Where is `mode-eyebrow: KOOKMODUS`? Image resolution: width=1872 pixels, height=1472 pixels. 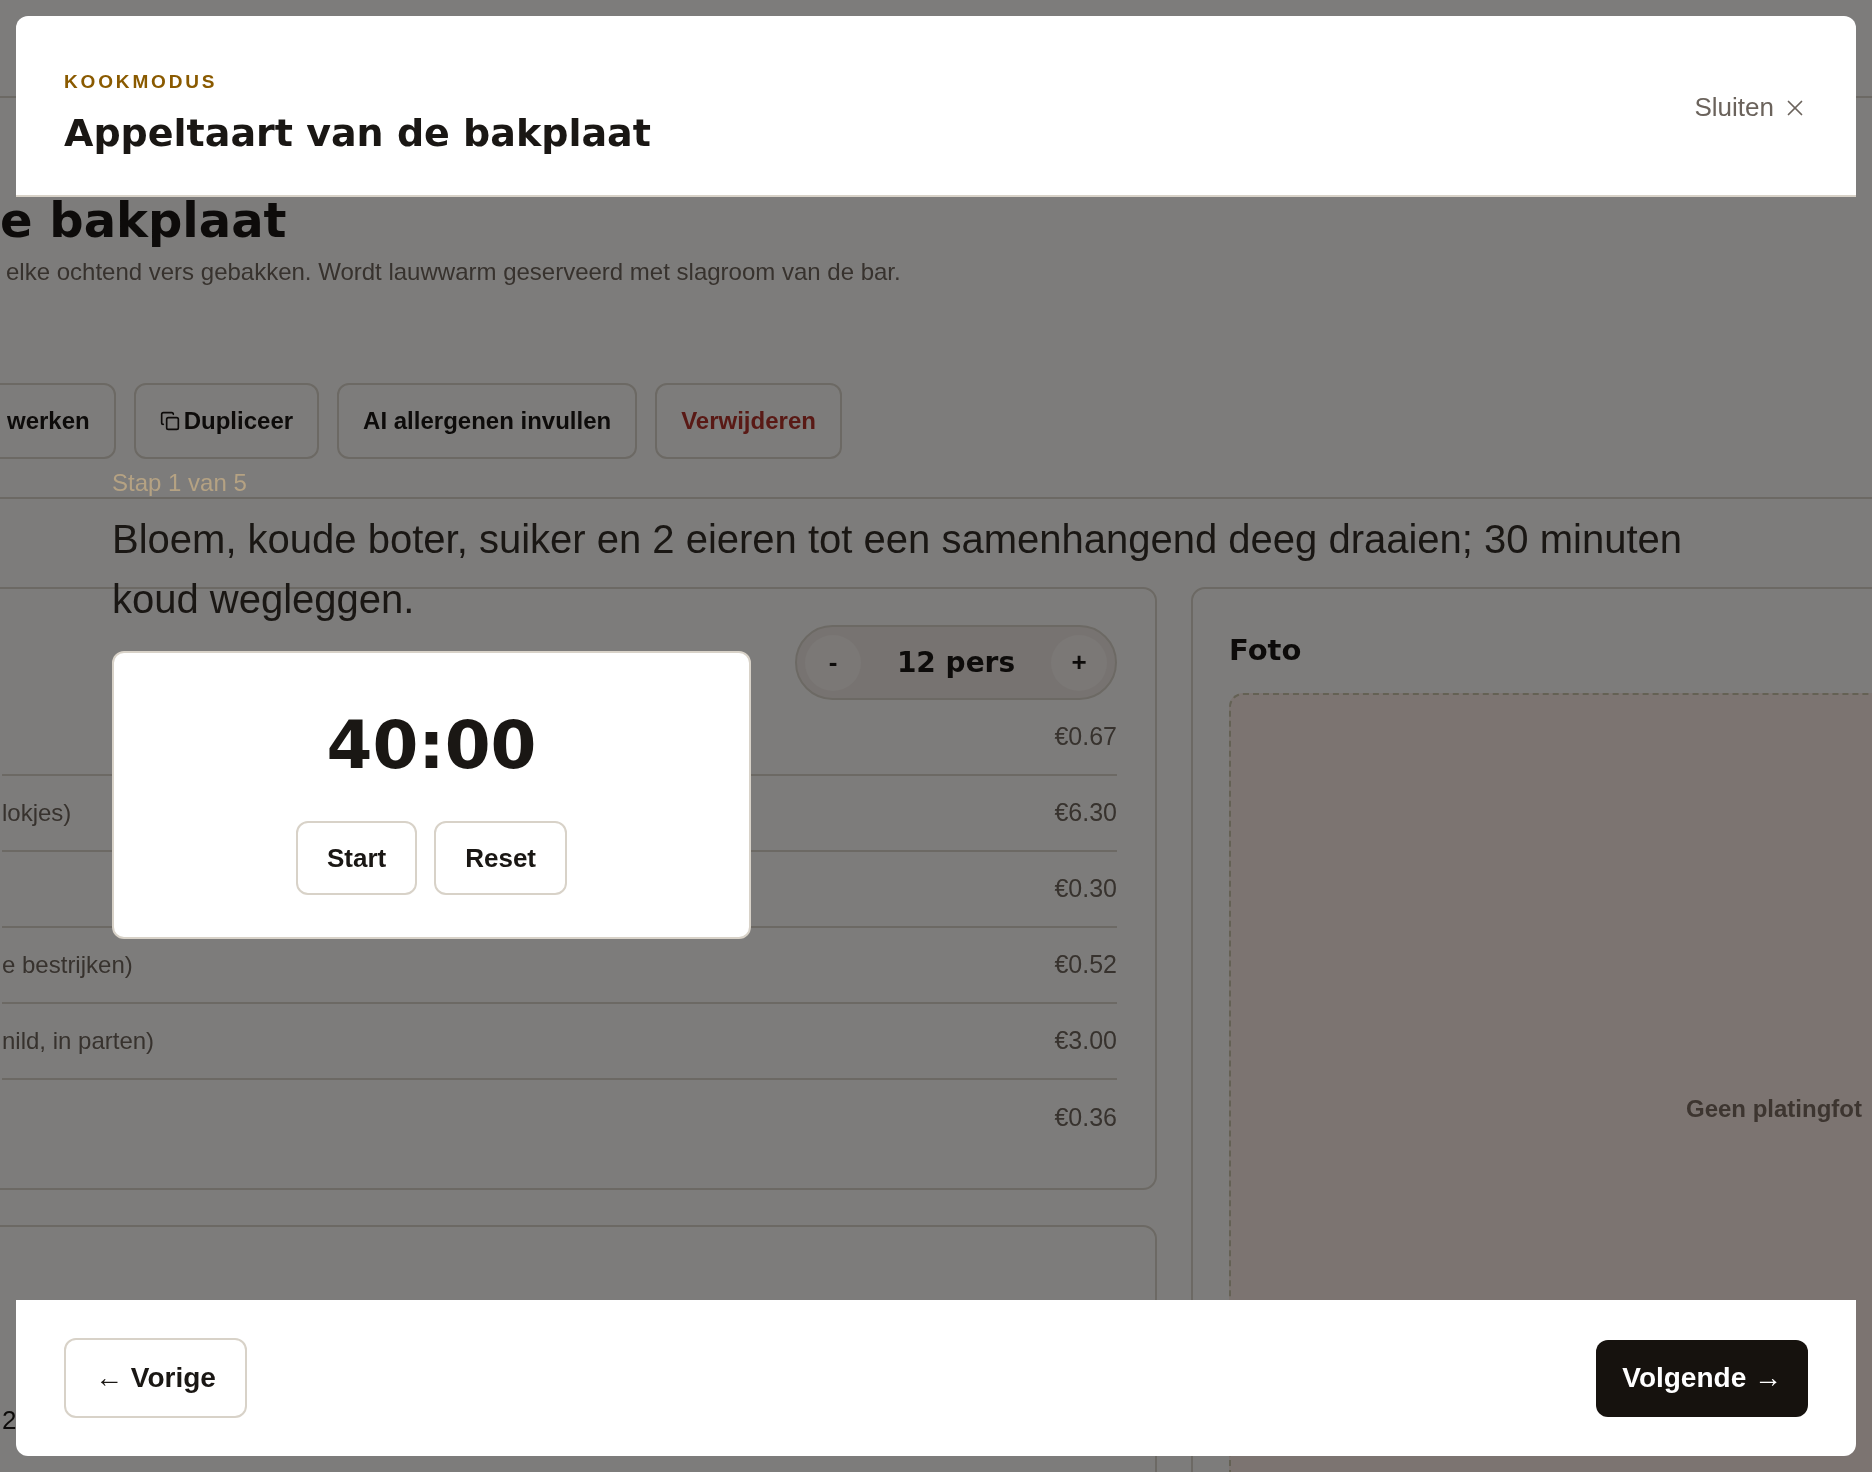 mode-eyebrow: KOOKMODUS is located at coordinates (141, 82).